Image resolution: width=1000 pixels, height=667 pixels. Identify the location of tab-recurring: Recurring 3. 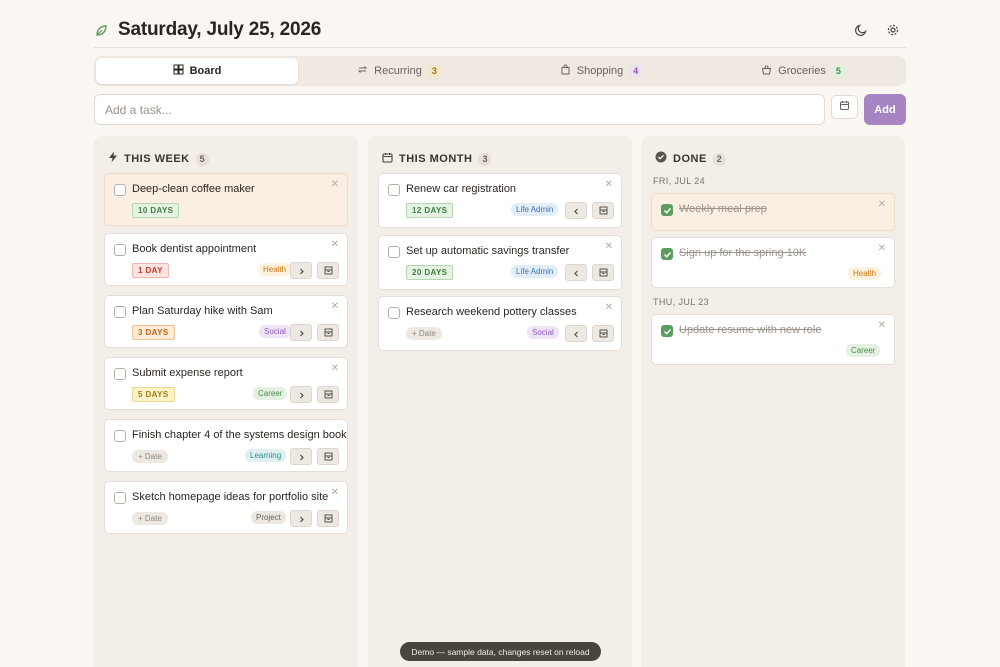
(399, 71).